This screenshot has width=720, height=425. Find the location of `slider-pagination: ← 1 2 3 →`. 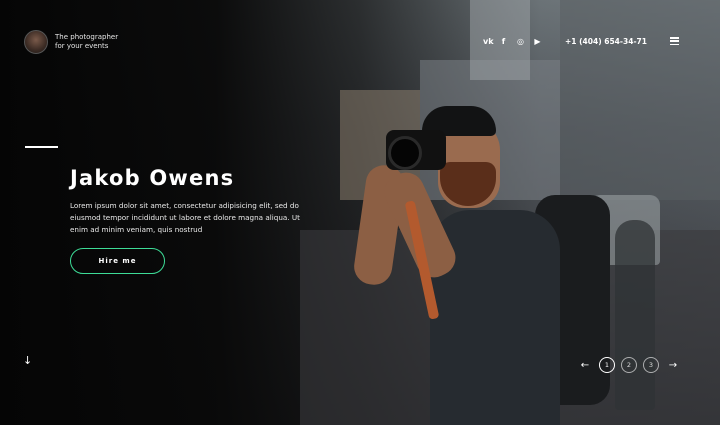

slider-pagination: ← 1 2 3 → is located at coordinates (629, 365).